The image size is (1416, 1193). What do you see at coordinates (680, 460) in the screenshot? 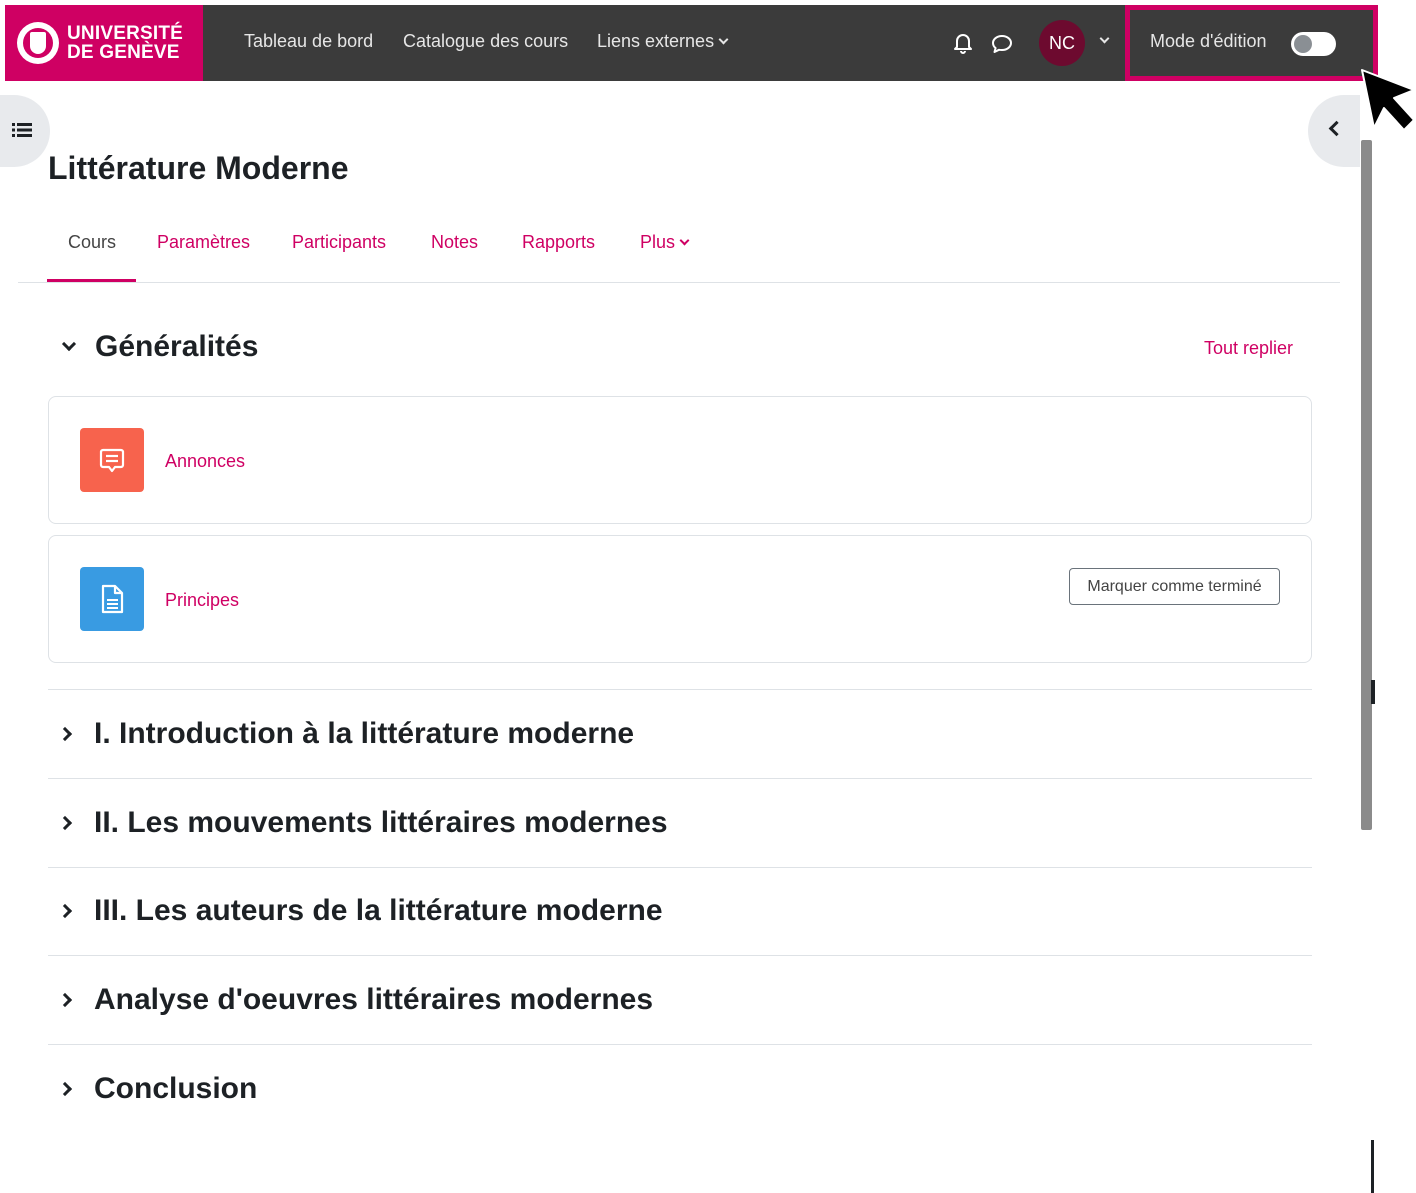
I see `activity-card: Annonces` at bounding box center [680, 460].